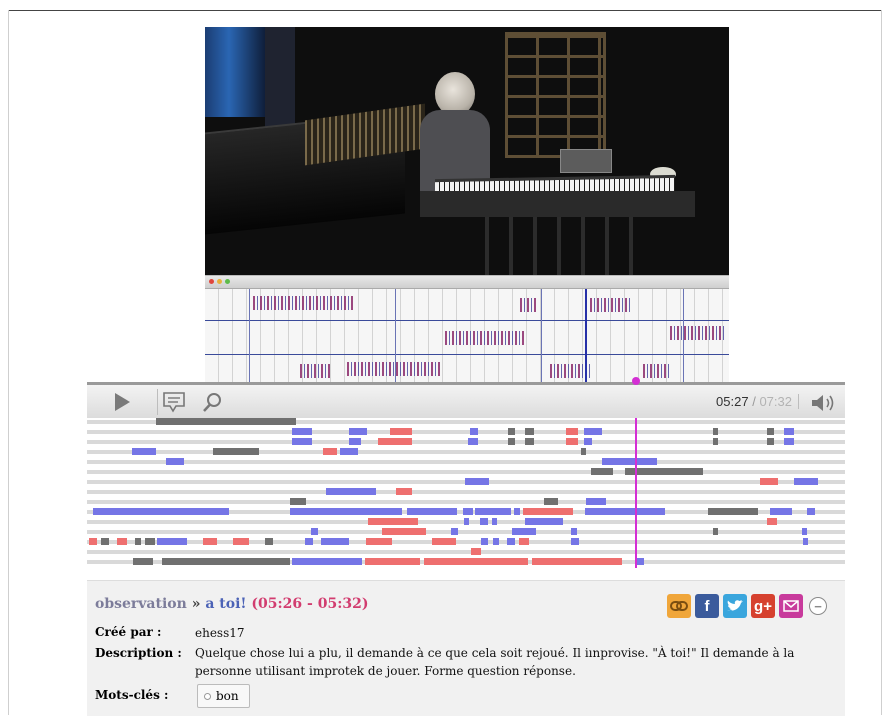  What do you see at coordinates (309, 604) in the screenshot?
I see `annotation-time-range: (05:26 - 05:32)` at bounding box center [309, 604].